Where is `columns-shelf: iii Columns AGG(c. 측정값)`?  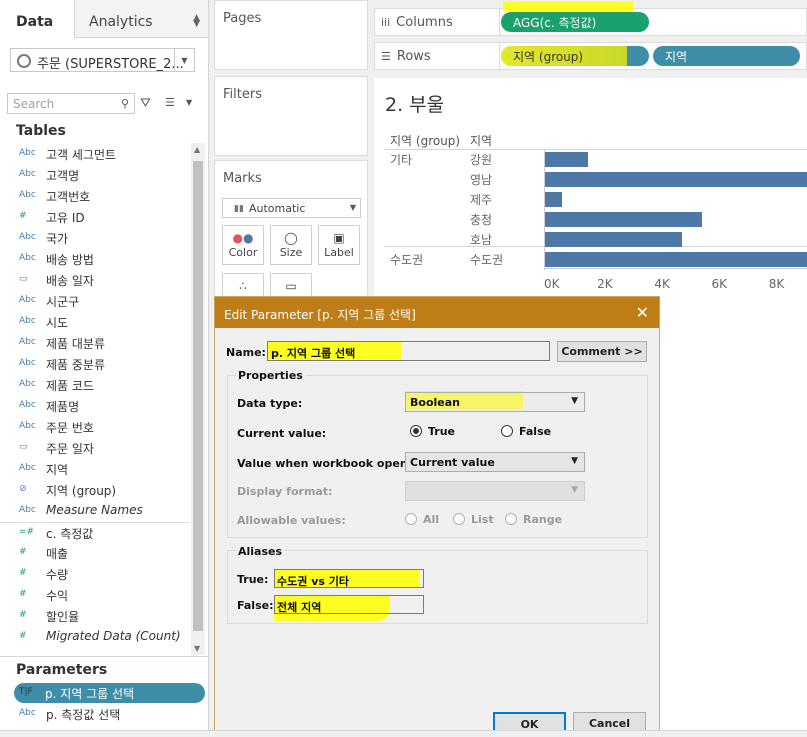
columns-shelf: iii Columns AGG(c. 측정값) is located at coordinates (590, 18).